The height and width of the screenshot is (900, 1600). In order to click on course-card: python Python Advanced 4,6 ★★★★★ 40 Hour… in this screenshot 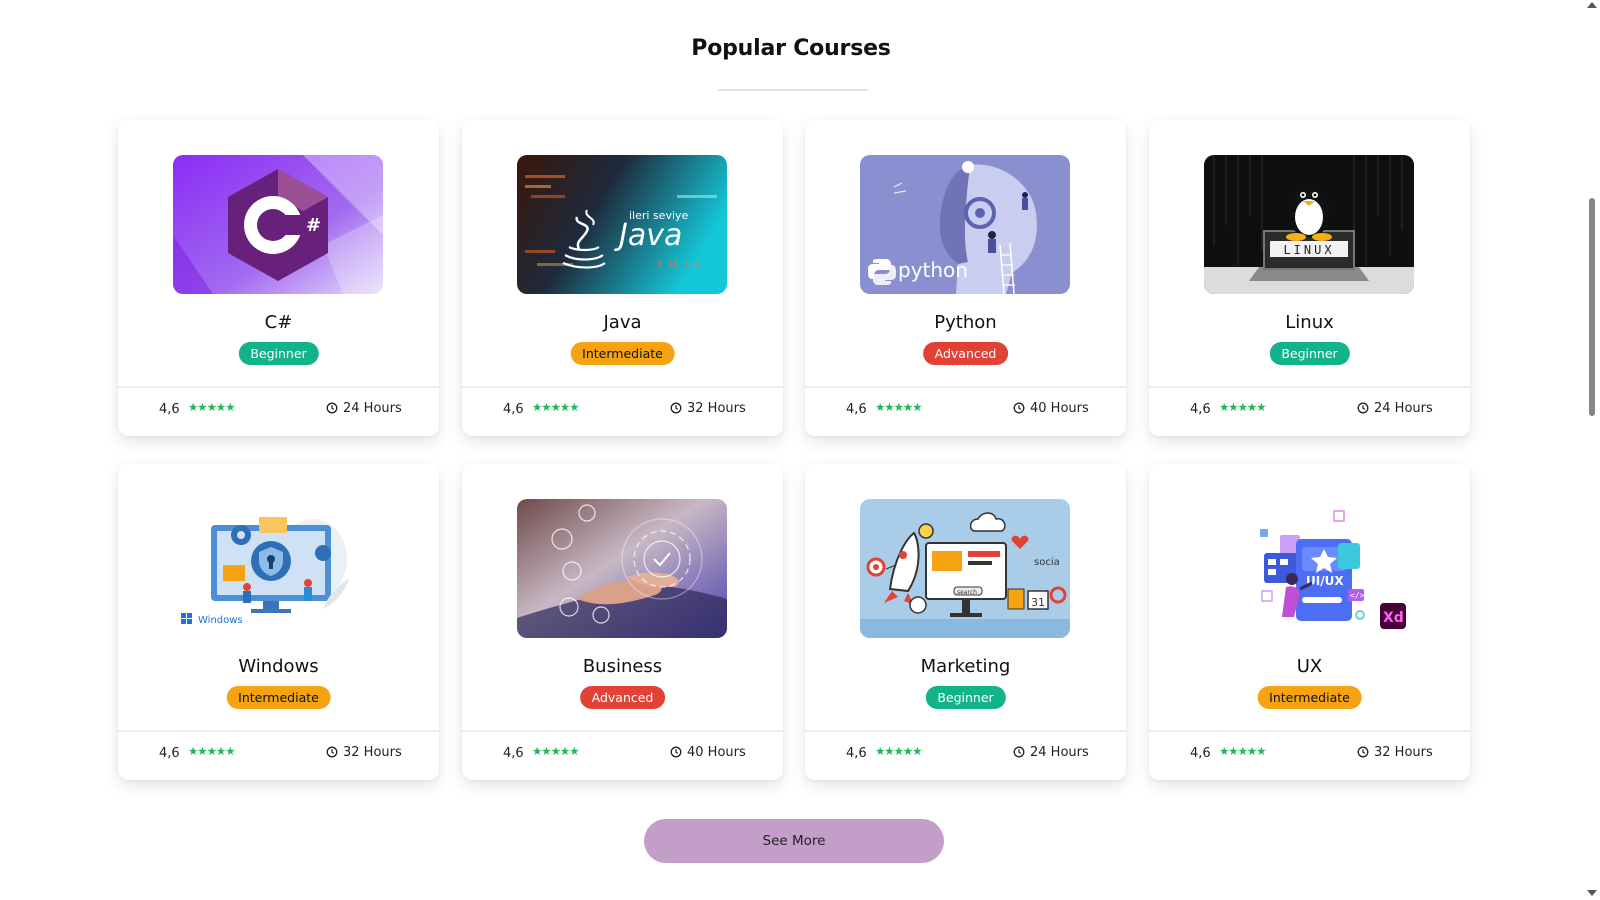, I will do `click(965, 278)`.